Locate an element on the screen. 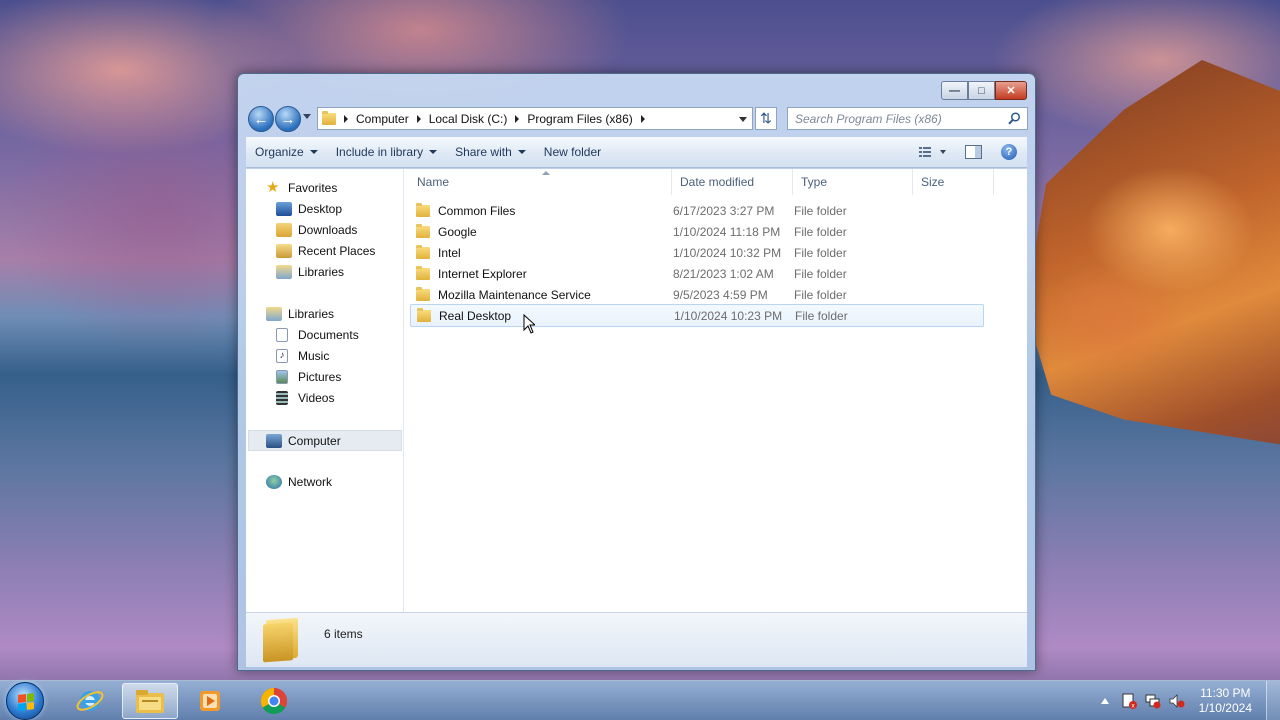 This screenshot has width=1280, height=720. start-button is located at coordinates (25, 701).